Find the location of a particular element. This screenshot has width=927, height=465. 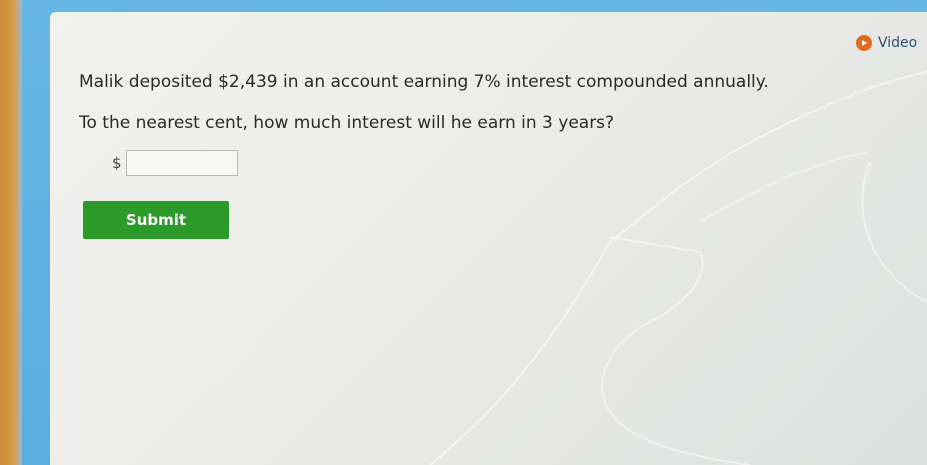

answer-input is located at coordinates (181, 163).